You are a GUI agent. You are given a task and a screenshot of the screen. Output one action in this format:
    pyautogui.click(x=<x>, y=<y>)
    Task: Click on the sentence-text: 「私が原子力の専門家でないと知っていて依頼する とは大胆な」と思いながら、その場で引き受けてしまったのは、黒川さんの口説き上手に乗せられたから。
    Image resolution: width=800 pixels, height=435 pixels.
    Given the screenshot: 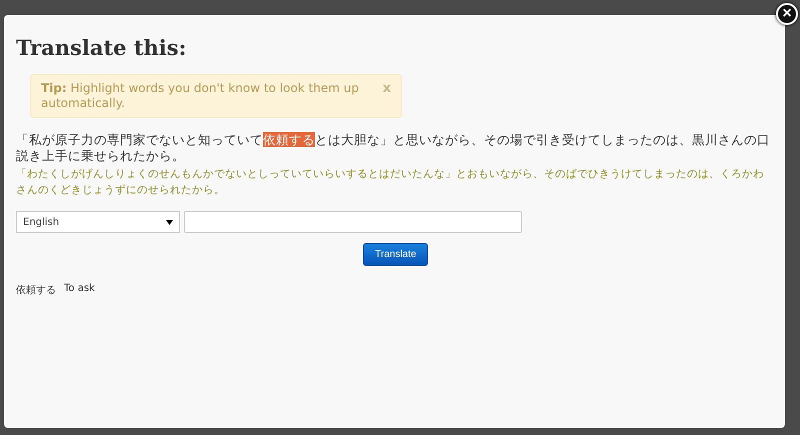 What is the action you would take?
    pyautogui.click(x=393, y=148)
    